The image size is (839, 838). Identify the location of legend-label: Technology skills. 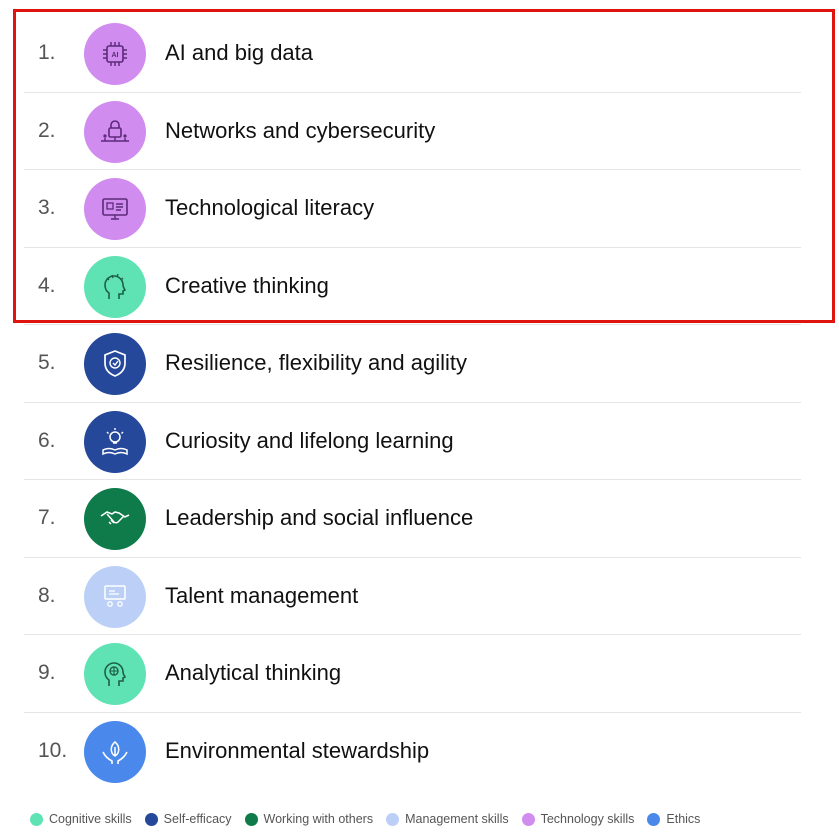
(587, 819).